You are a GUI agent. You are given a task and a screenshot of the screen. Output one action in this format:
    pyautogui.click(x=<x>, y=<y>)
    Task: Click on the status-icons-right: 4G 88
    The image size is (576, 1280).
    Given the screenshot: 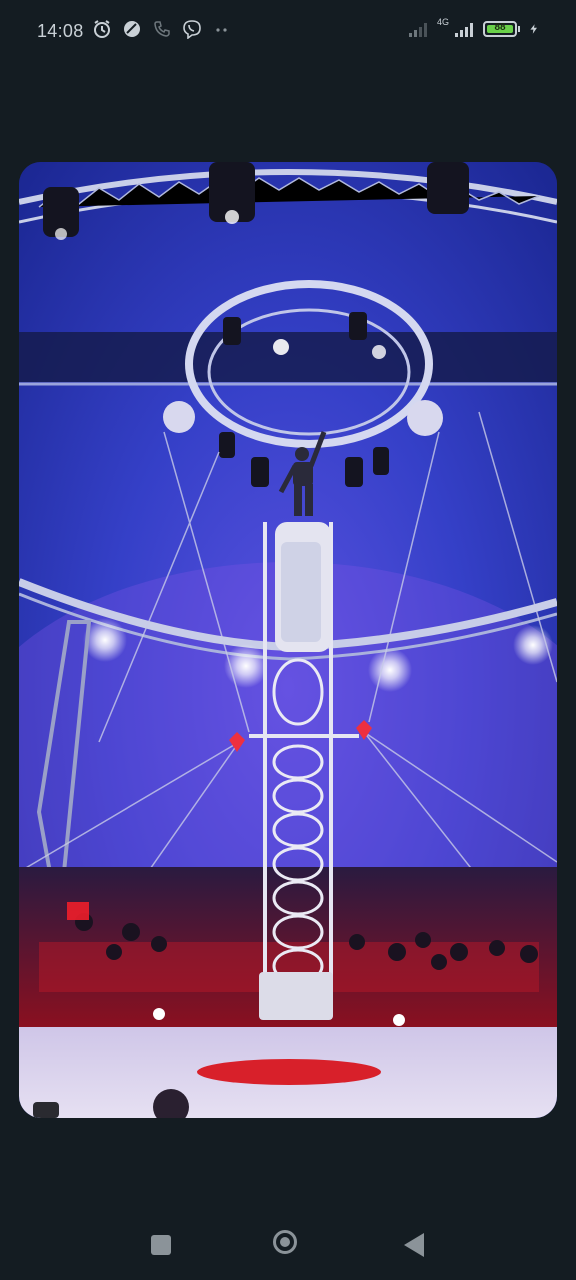 What is the action you would take?
    pyautogui.click(x=472, y=28)
    